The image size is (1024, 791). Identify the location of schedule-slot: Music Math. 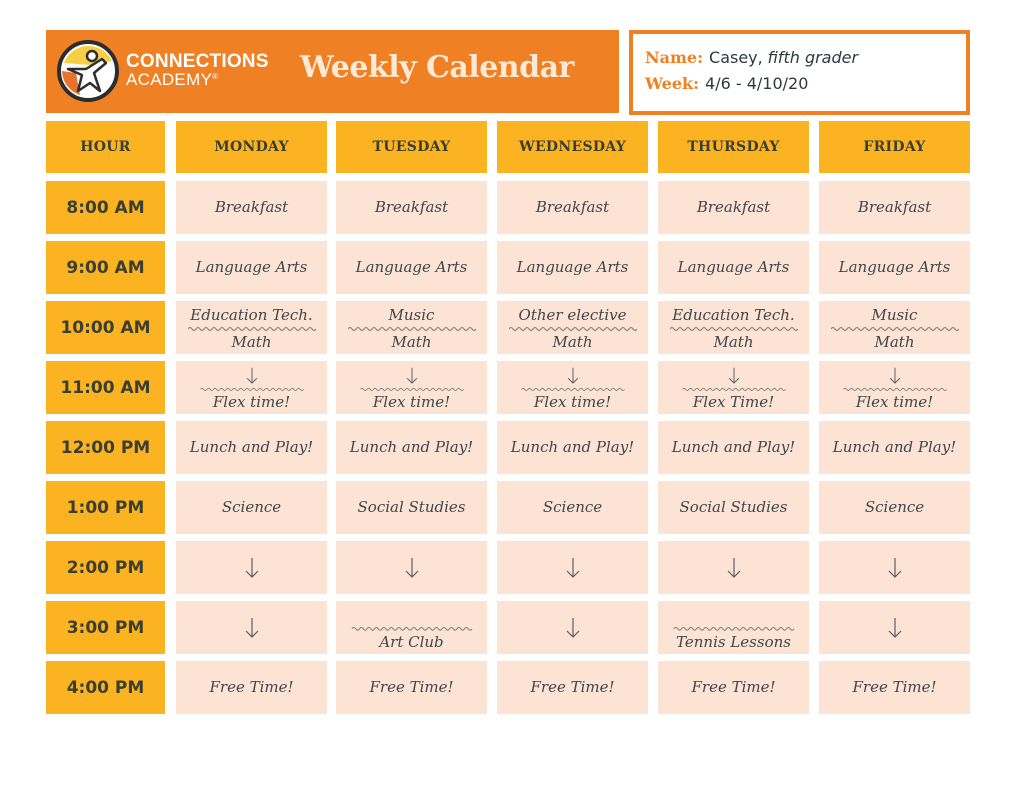
(894, 327).